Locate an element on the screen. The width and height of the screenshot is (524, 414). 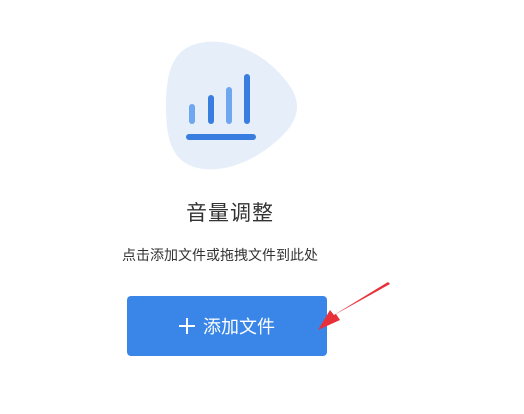
plus-icon is located at coordinates (187, 326).